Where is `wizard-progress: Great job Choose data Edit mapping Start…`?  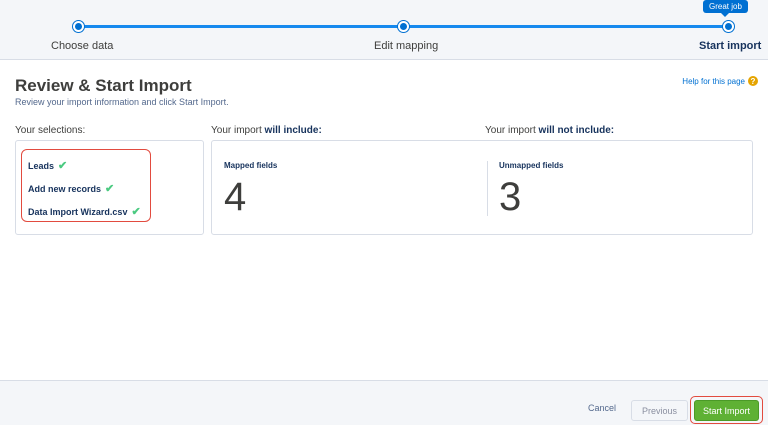
wizard-progress: Great job Choose data Edit mapping Start… is located at coordinates (384, 30).